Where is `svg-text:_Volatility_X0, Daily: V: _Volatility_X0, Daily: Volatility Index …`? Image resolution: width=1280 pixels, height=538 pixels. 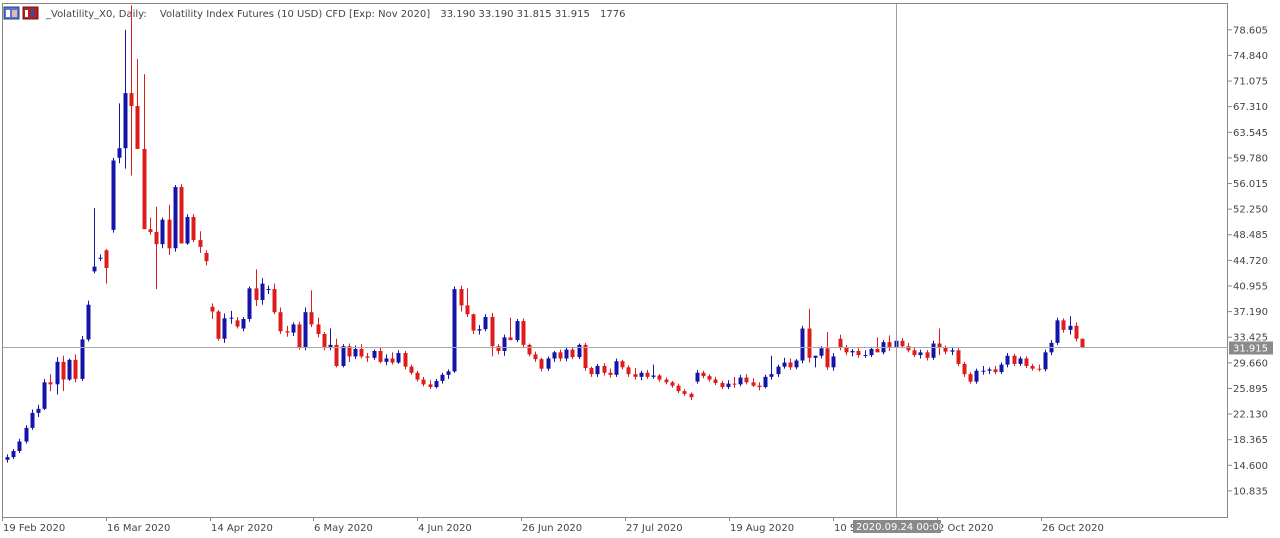
svg-text:_Volatility_X0, Daily: V: _Volatility_X0, Daily: Volatility Index … is located at coordinates (335, 14).